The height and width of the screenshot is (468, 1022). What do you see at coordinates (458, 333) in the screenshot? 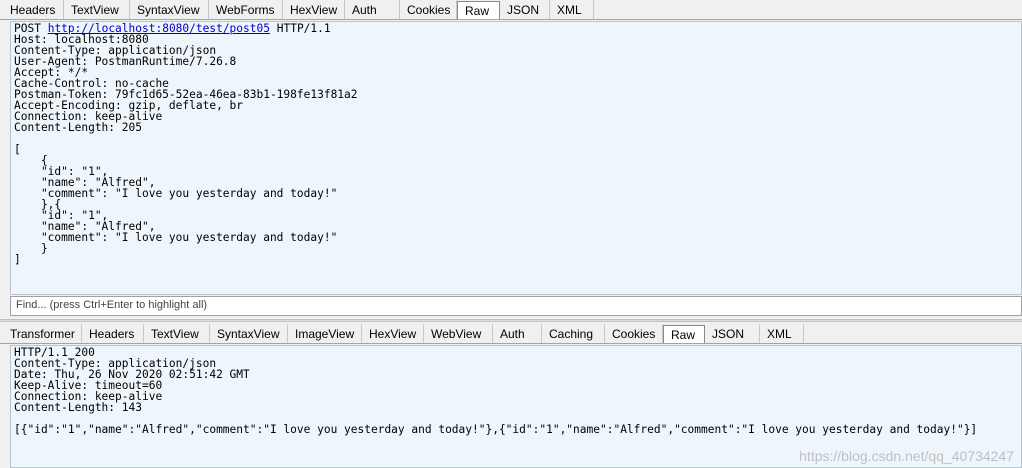
I see `tab-webview: WebView` at bounding box center [458, 333].